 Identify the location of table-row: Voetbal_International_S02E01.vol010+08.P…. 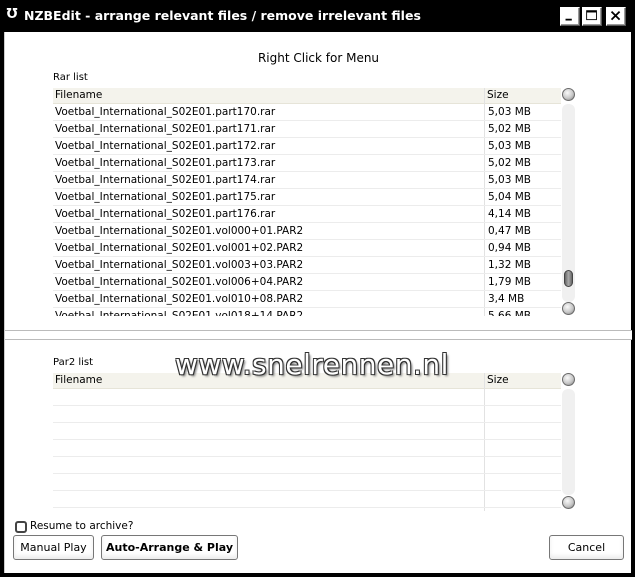
(307, 299).